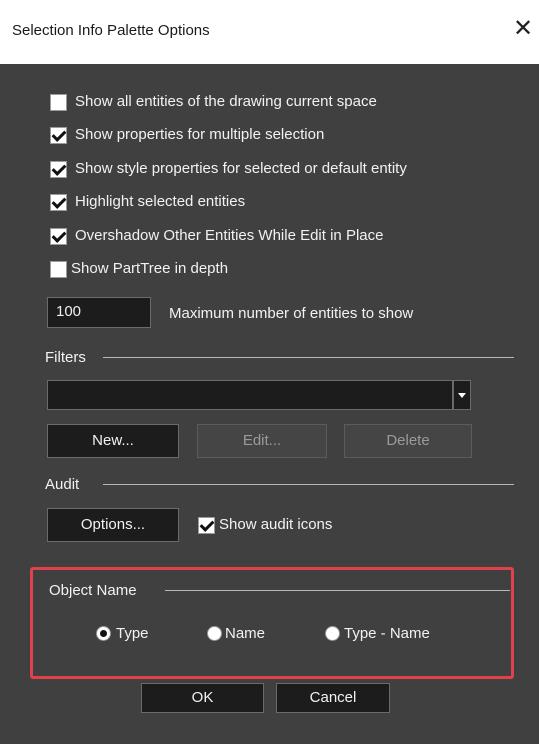  Describe the element at coordinates (160, 201) in the screenshot. I see `highlight-selected-label: Highlight selected entities` at that location.